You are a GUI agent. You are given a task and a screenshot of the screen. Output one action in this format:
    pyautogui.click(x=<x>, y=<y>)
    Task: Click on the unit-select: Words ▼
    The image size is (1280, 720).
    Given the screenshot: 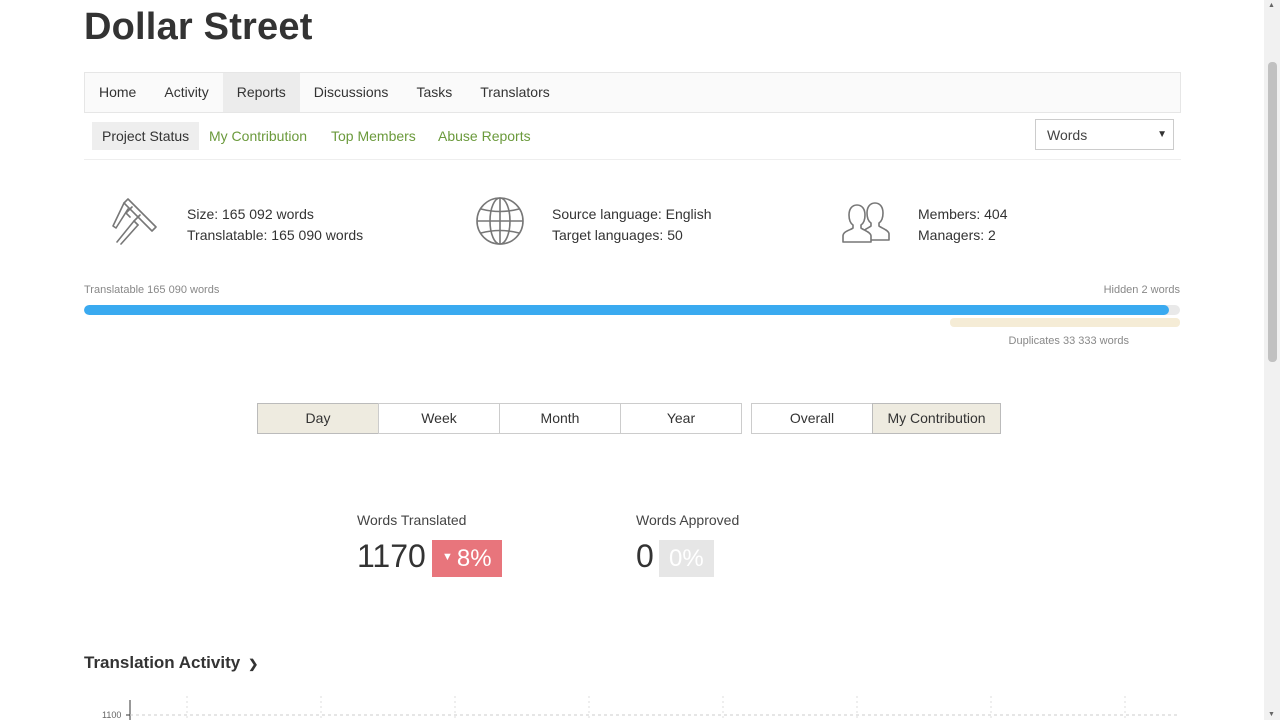 What is the action you would take?
    pyautogui.click(x=1104, y=134)
    